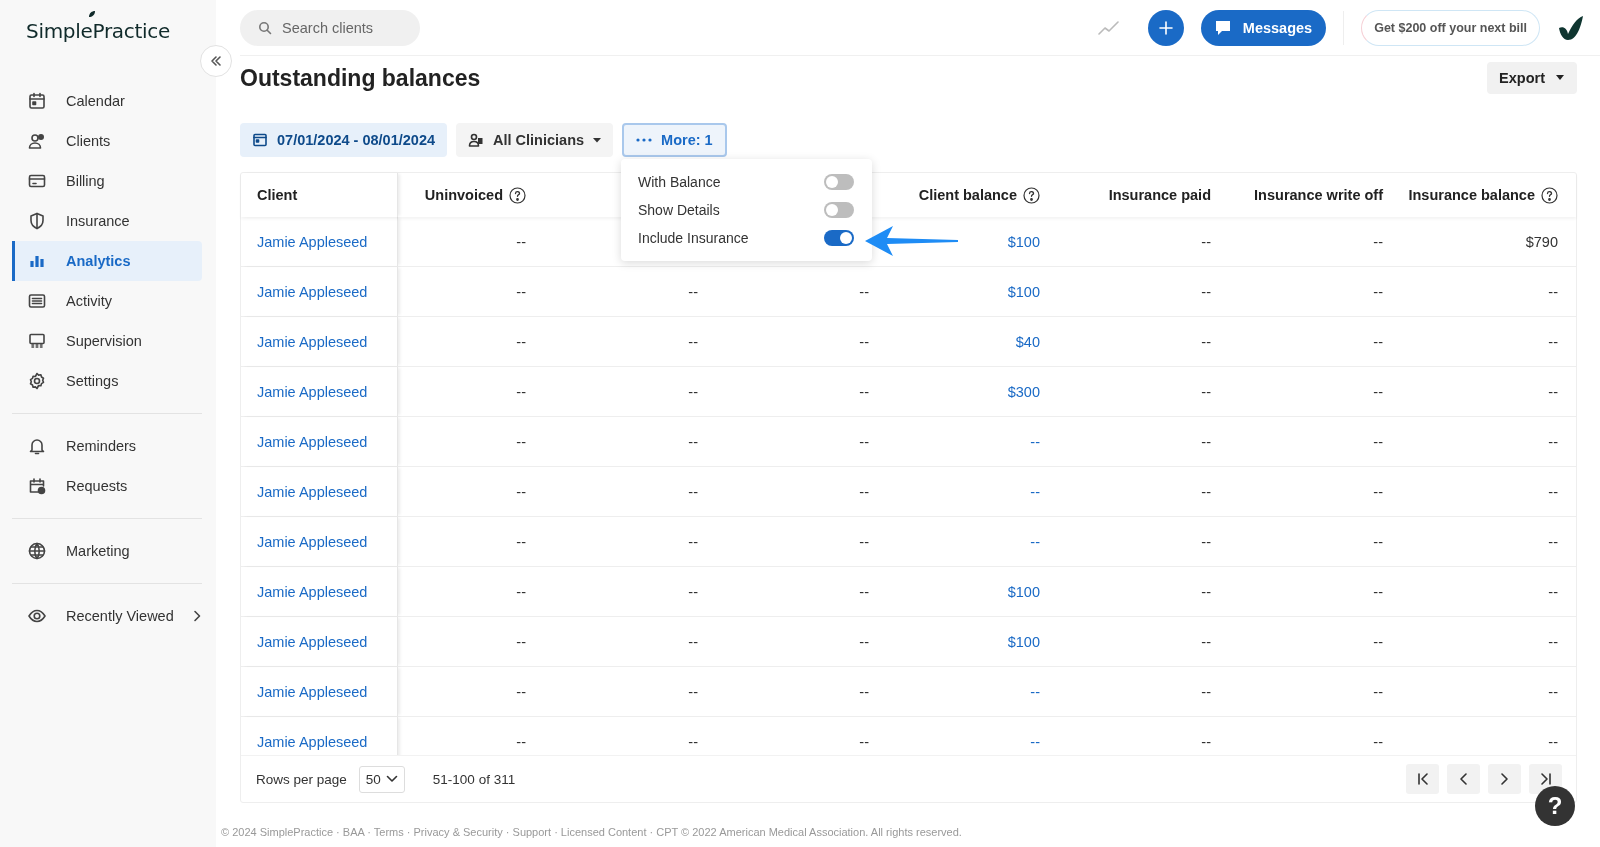  Describe the element at coordinates (1027, 341) in the screenshot. I see `balance-link: $40` at that location.